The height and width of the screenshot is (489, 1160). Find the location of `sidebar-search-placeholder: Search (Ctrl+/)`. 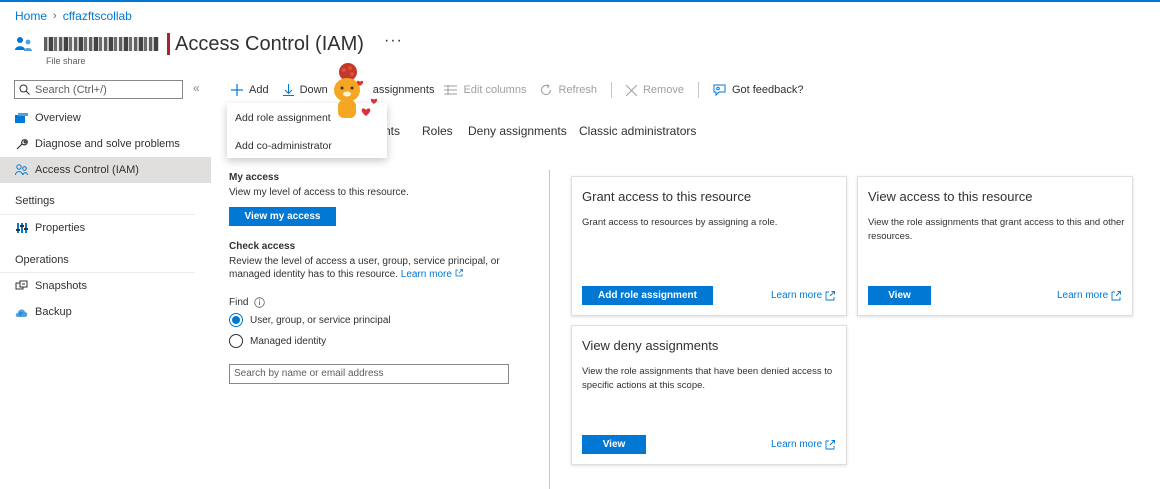

sidebar-search-placeholder: Search (Ctrl+/) is located at coordinates (71, 89).